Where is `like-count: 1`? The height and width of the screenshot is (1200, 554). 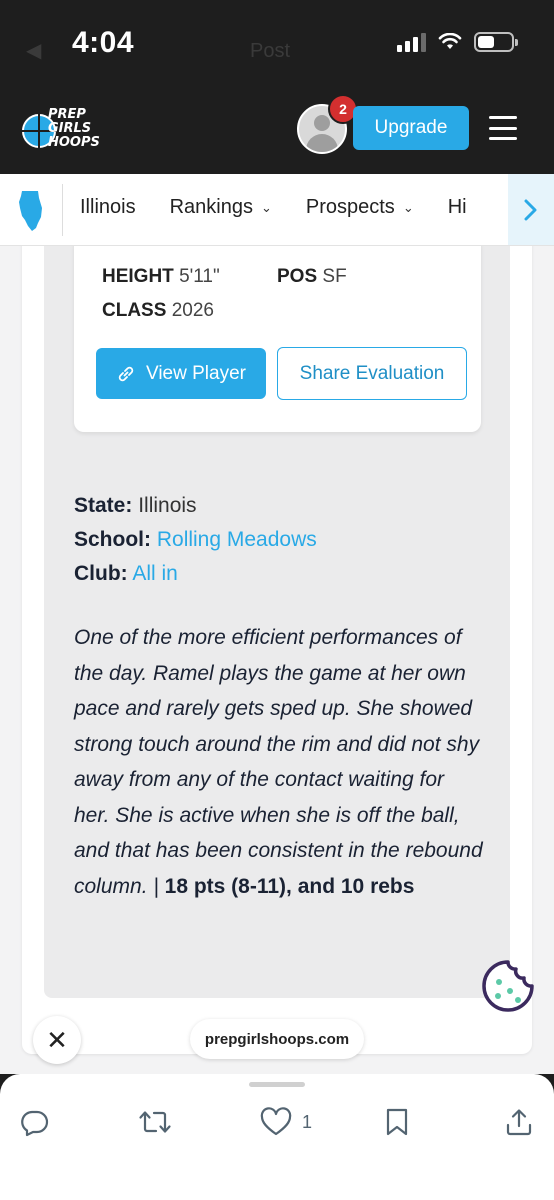
like-count: 1 is located at coordinates (307, 1121).